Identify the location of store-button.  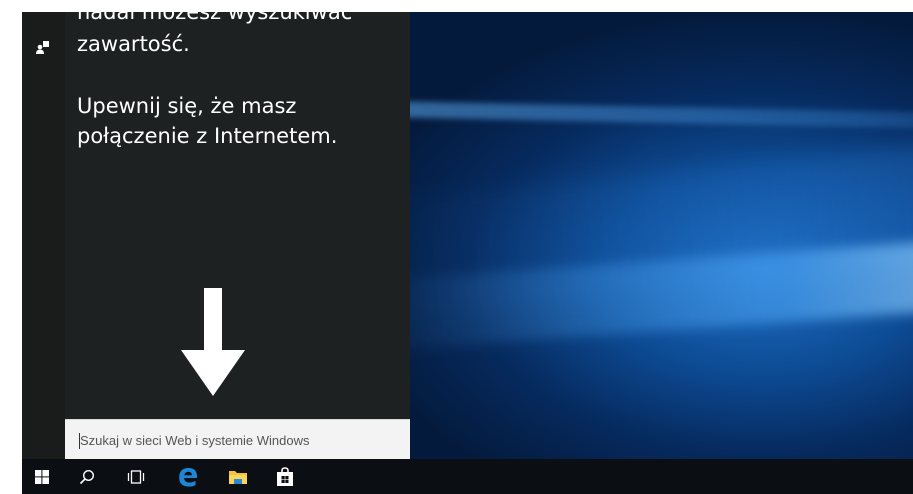
(285, 476).